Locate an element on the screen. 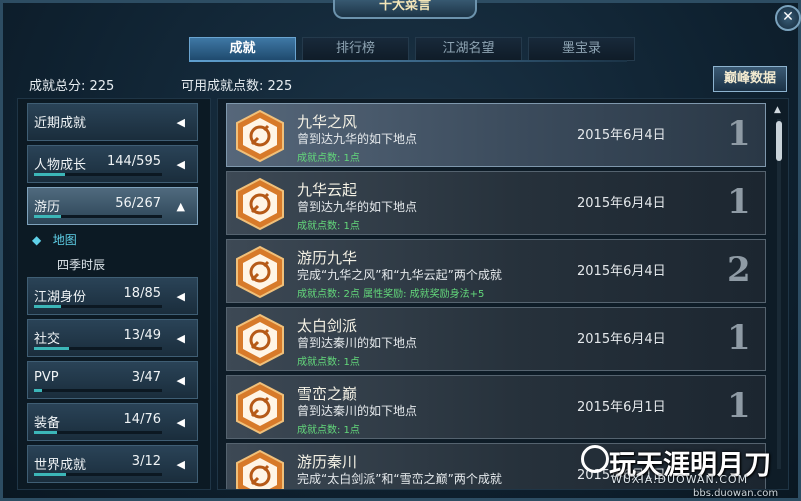 This screenshot has width=801, height=501. category-label: 装备 is located at coordinates (47, 423).